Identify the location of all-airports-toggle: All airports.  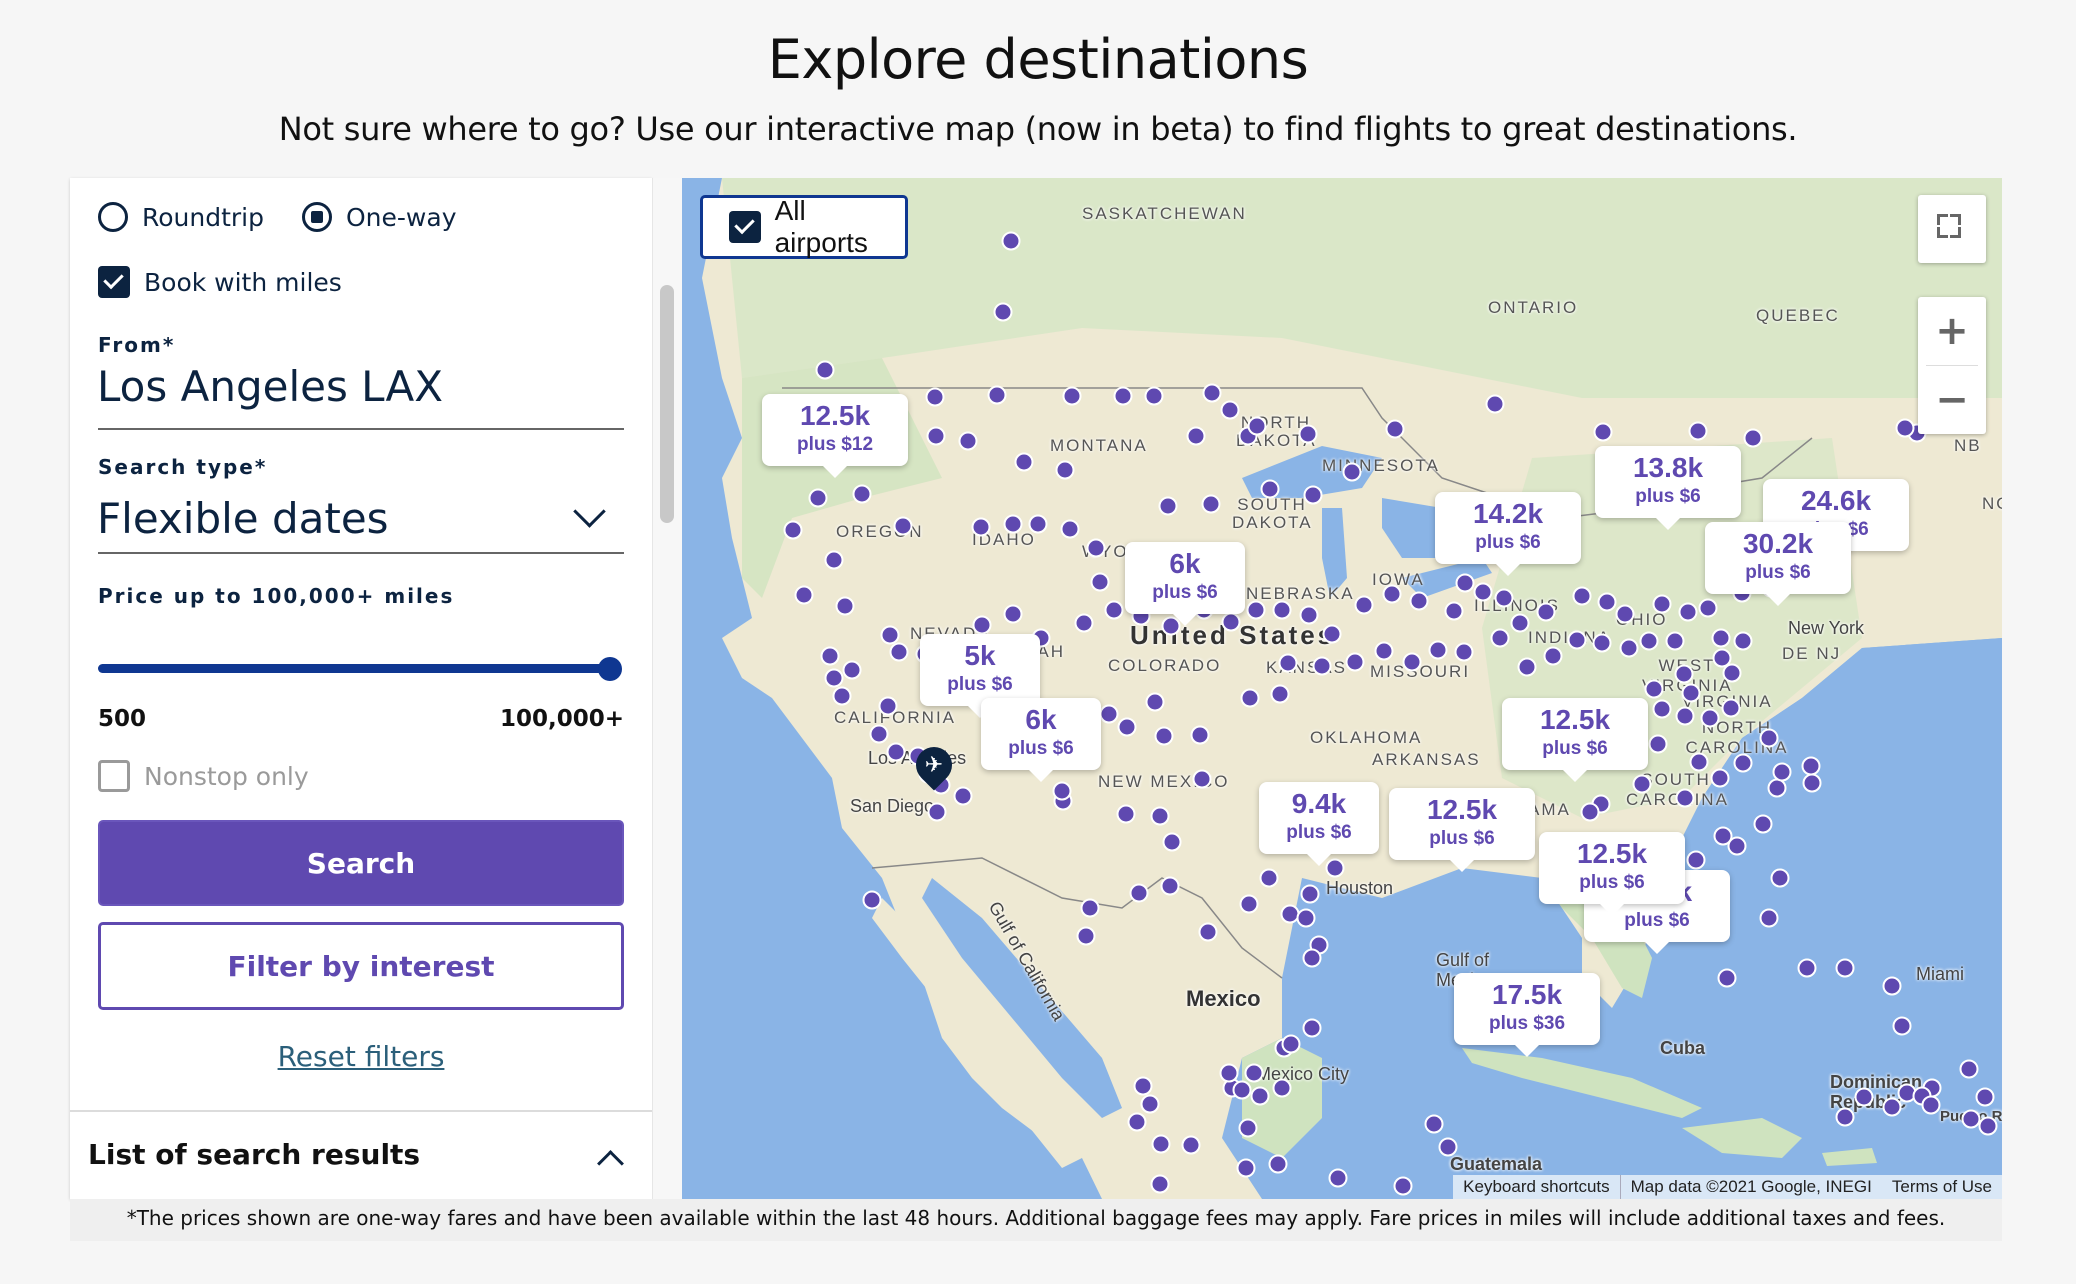
(804, 227).